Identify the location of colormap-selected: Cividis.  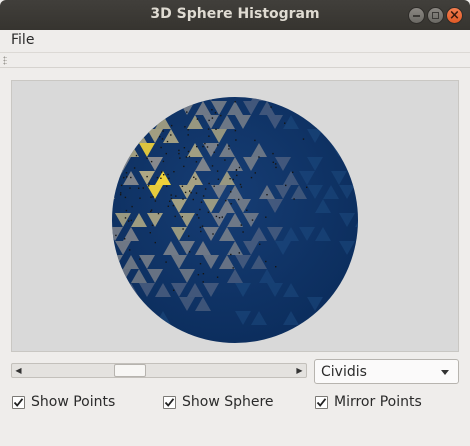
(344, 372).